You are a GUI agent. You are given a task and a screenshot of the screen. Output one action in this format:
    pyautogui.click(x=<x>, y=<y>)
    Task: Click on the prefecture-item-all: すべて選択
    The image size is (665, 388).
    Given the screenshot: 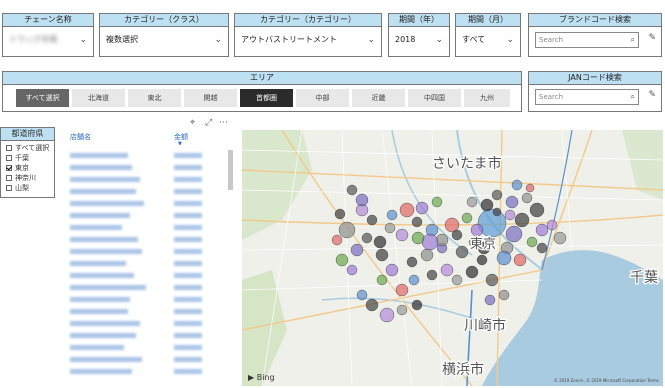 What is the action you would take?
    pyautogui.click(x=28, y=148)
    